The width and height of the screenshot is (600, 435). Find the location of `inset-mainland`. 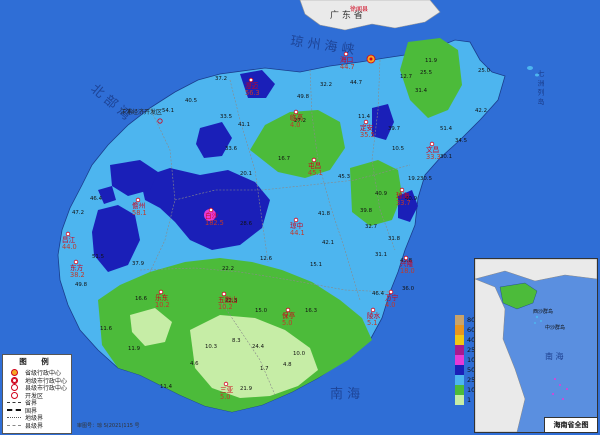

inset-mainland is located at coordinates (536, 270).